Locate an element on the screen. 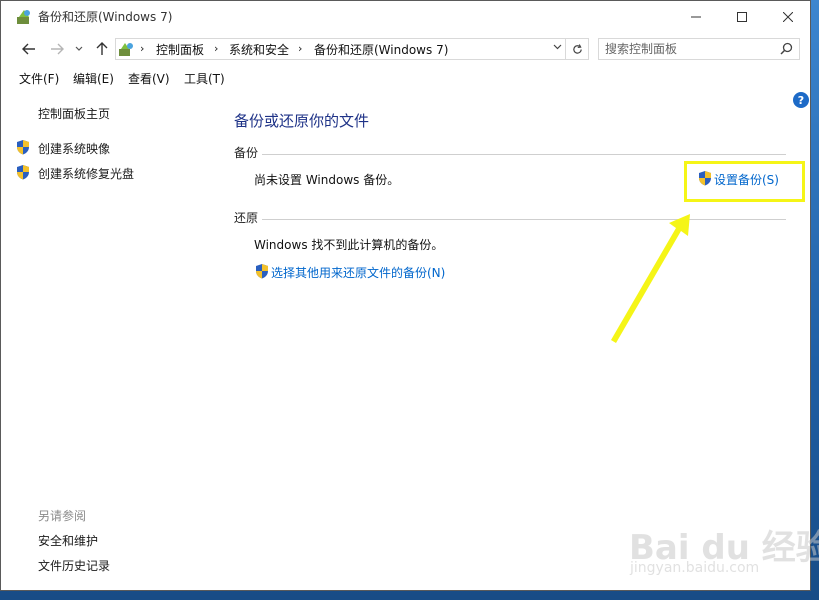 The width and height of the screenshot is (819, 600). up-arrow-icon is located at coordinates (102, 48).